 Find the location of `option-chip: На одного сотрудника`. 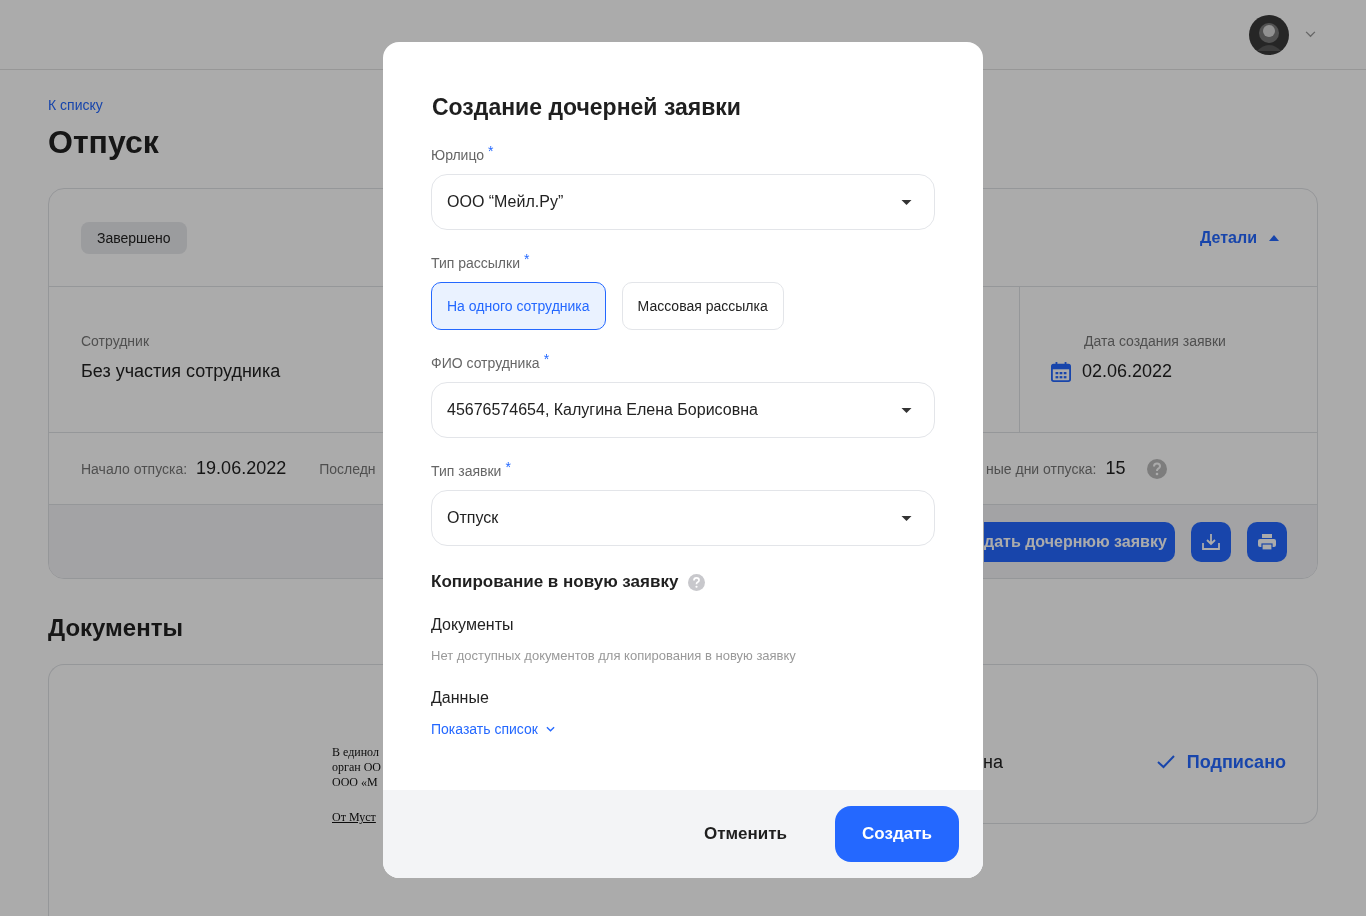

option-chip: На одного сотрудника is located at coordinates (518, 306).